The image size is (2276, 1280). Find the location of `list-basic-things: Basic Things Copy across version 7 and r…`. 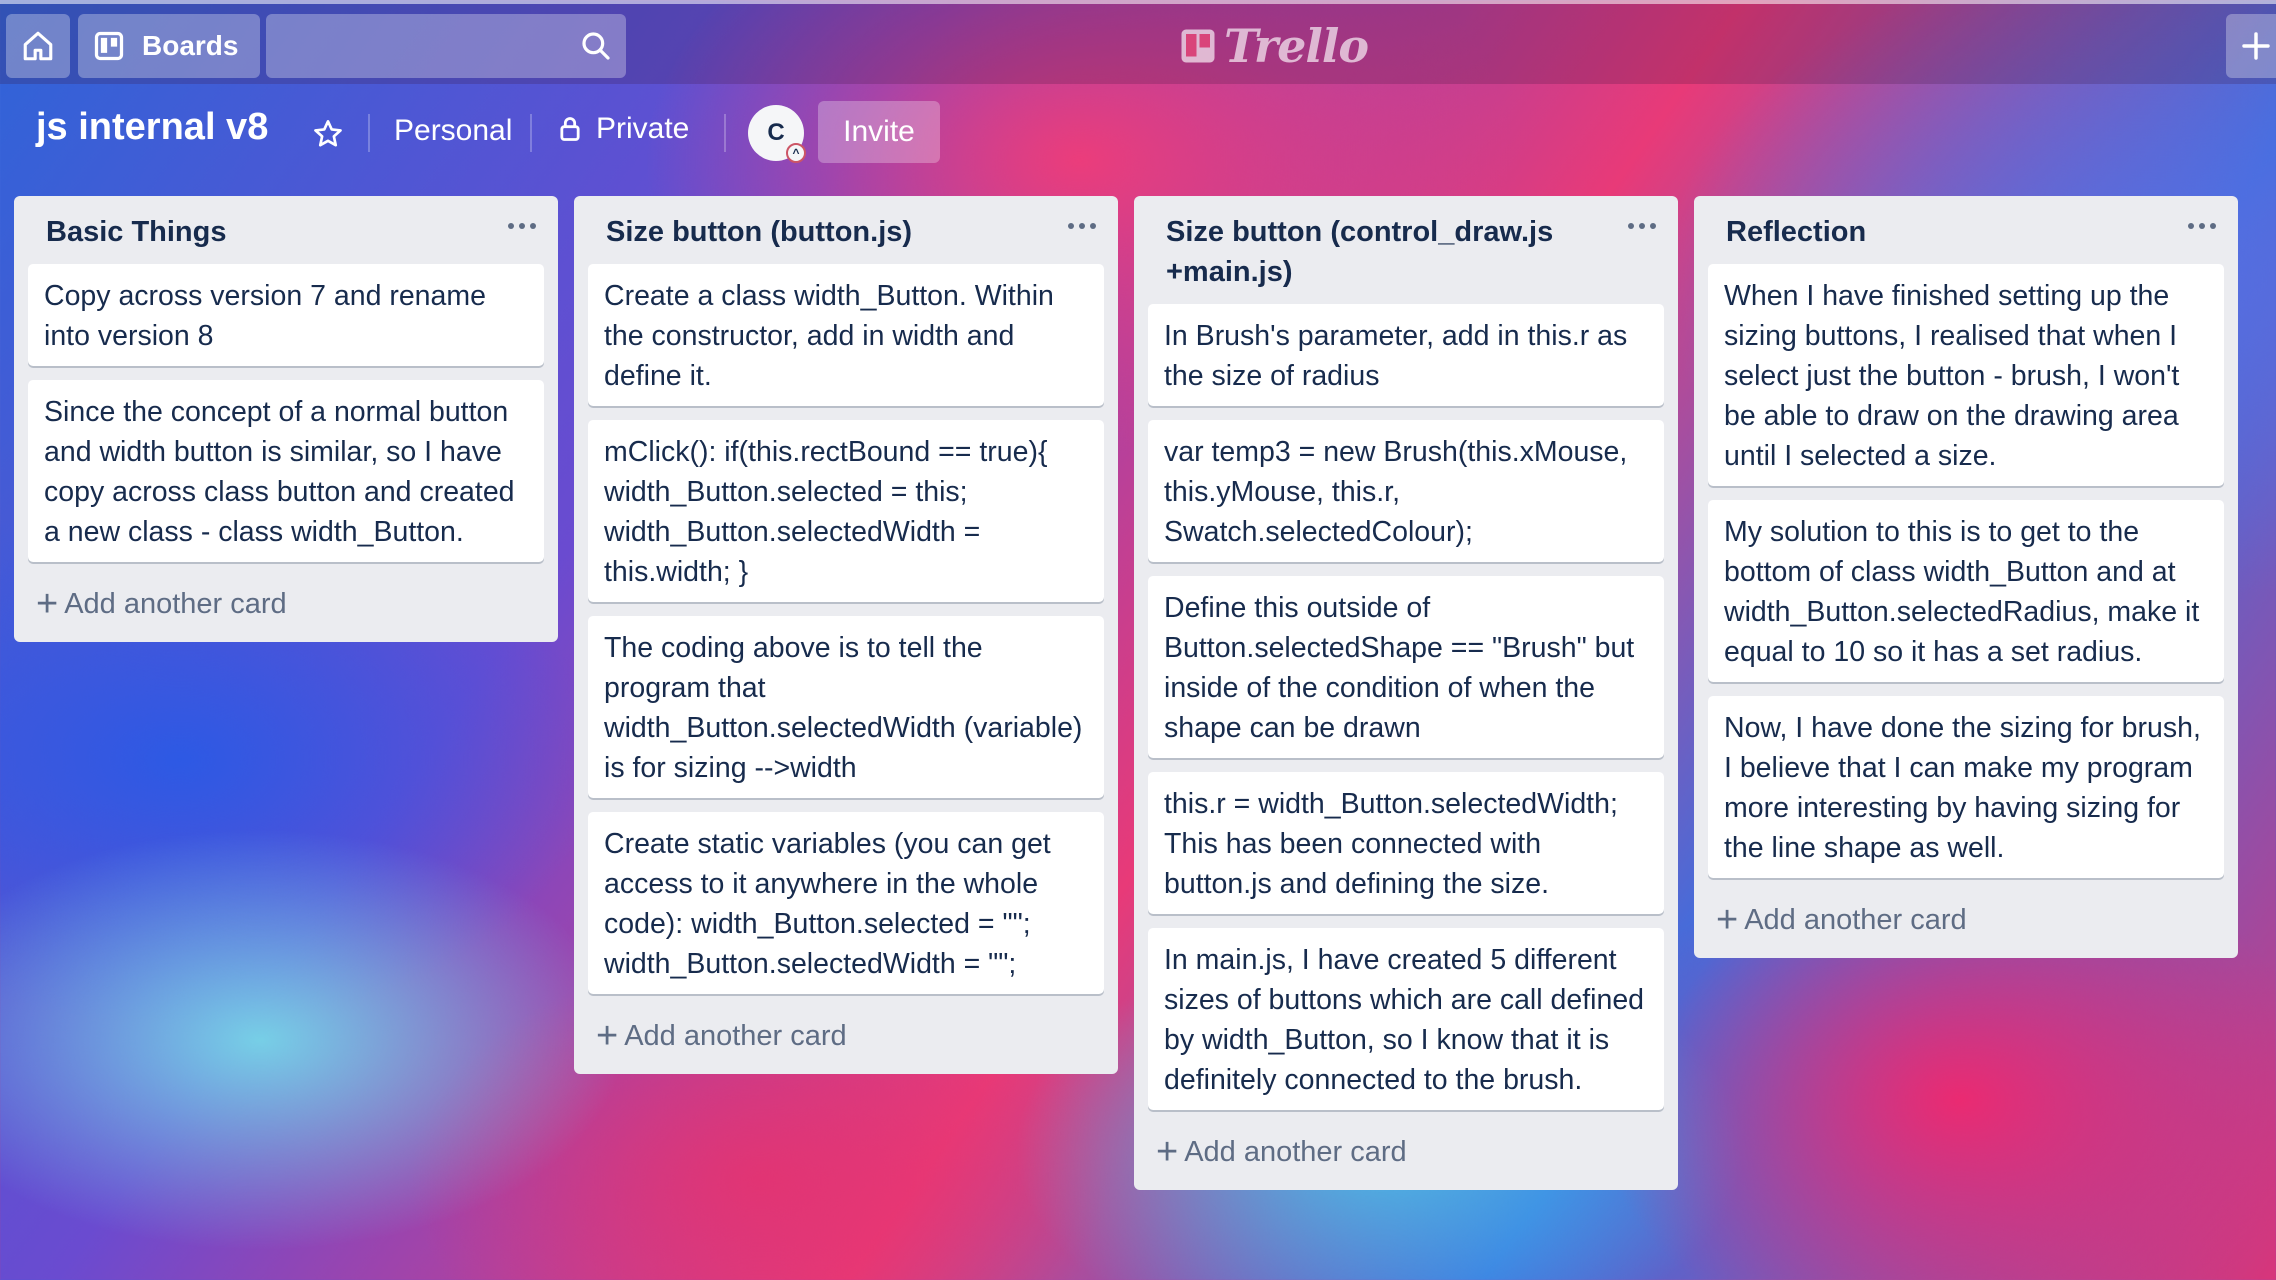

list-basic-things: Basic Things Copy across version 7 and r… is located at coordinates (286, 419).